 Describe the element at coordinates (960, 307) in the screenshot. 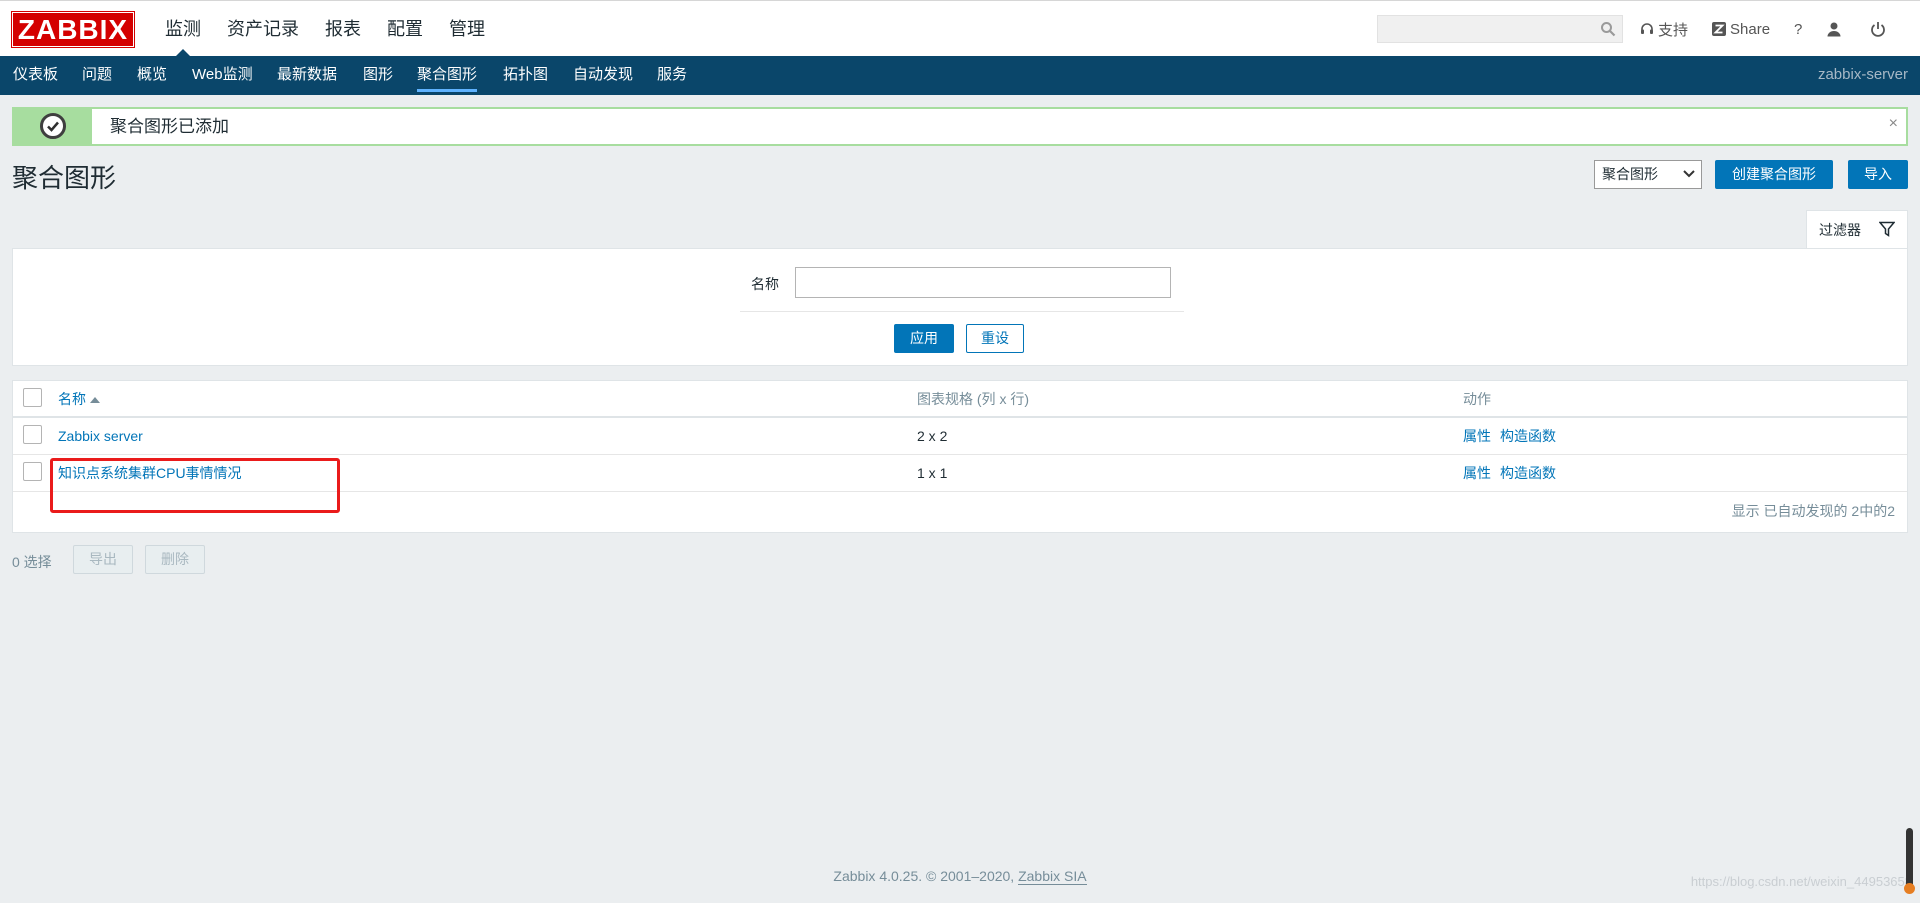

I see `filter-panel: 名称 应用 重设` at that location.